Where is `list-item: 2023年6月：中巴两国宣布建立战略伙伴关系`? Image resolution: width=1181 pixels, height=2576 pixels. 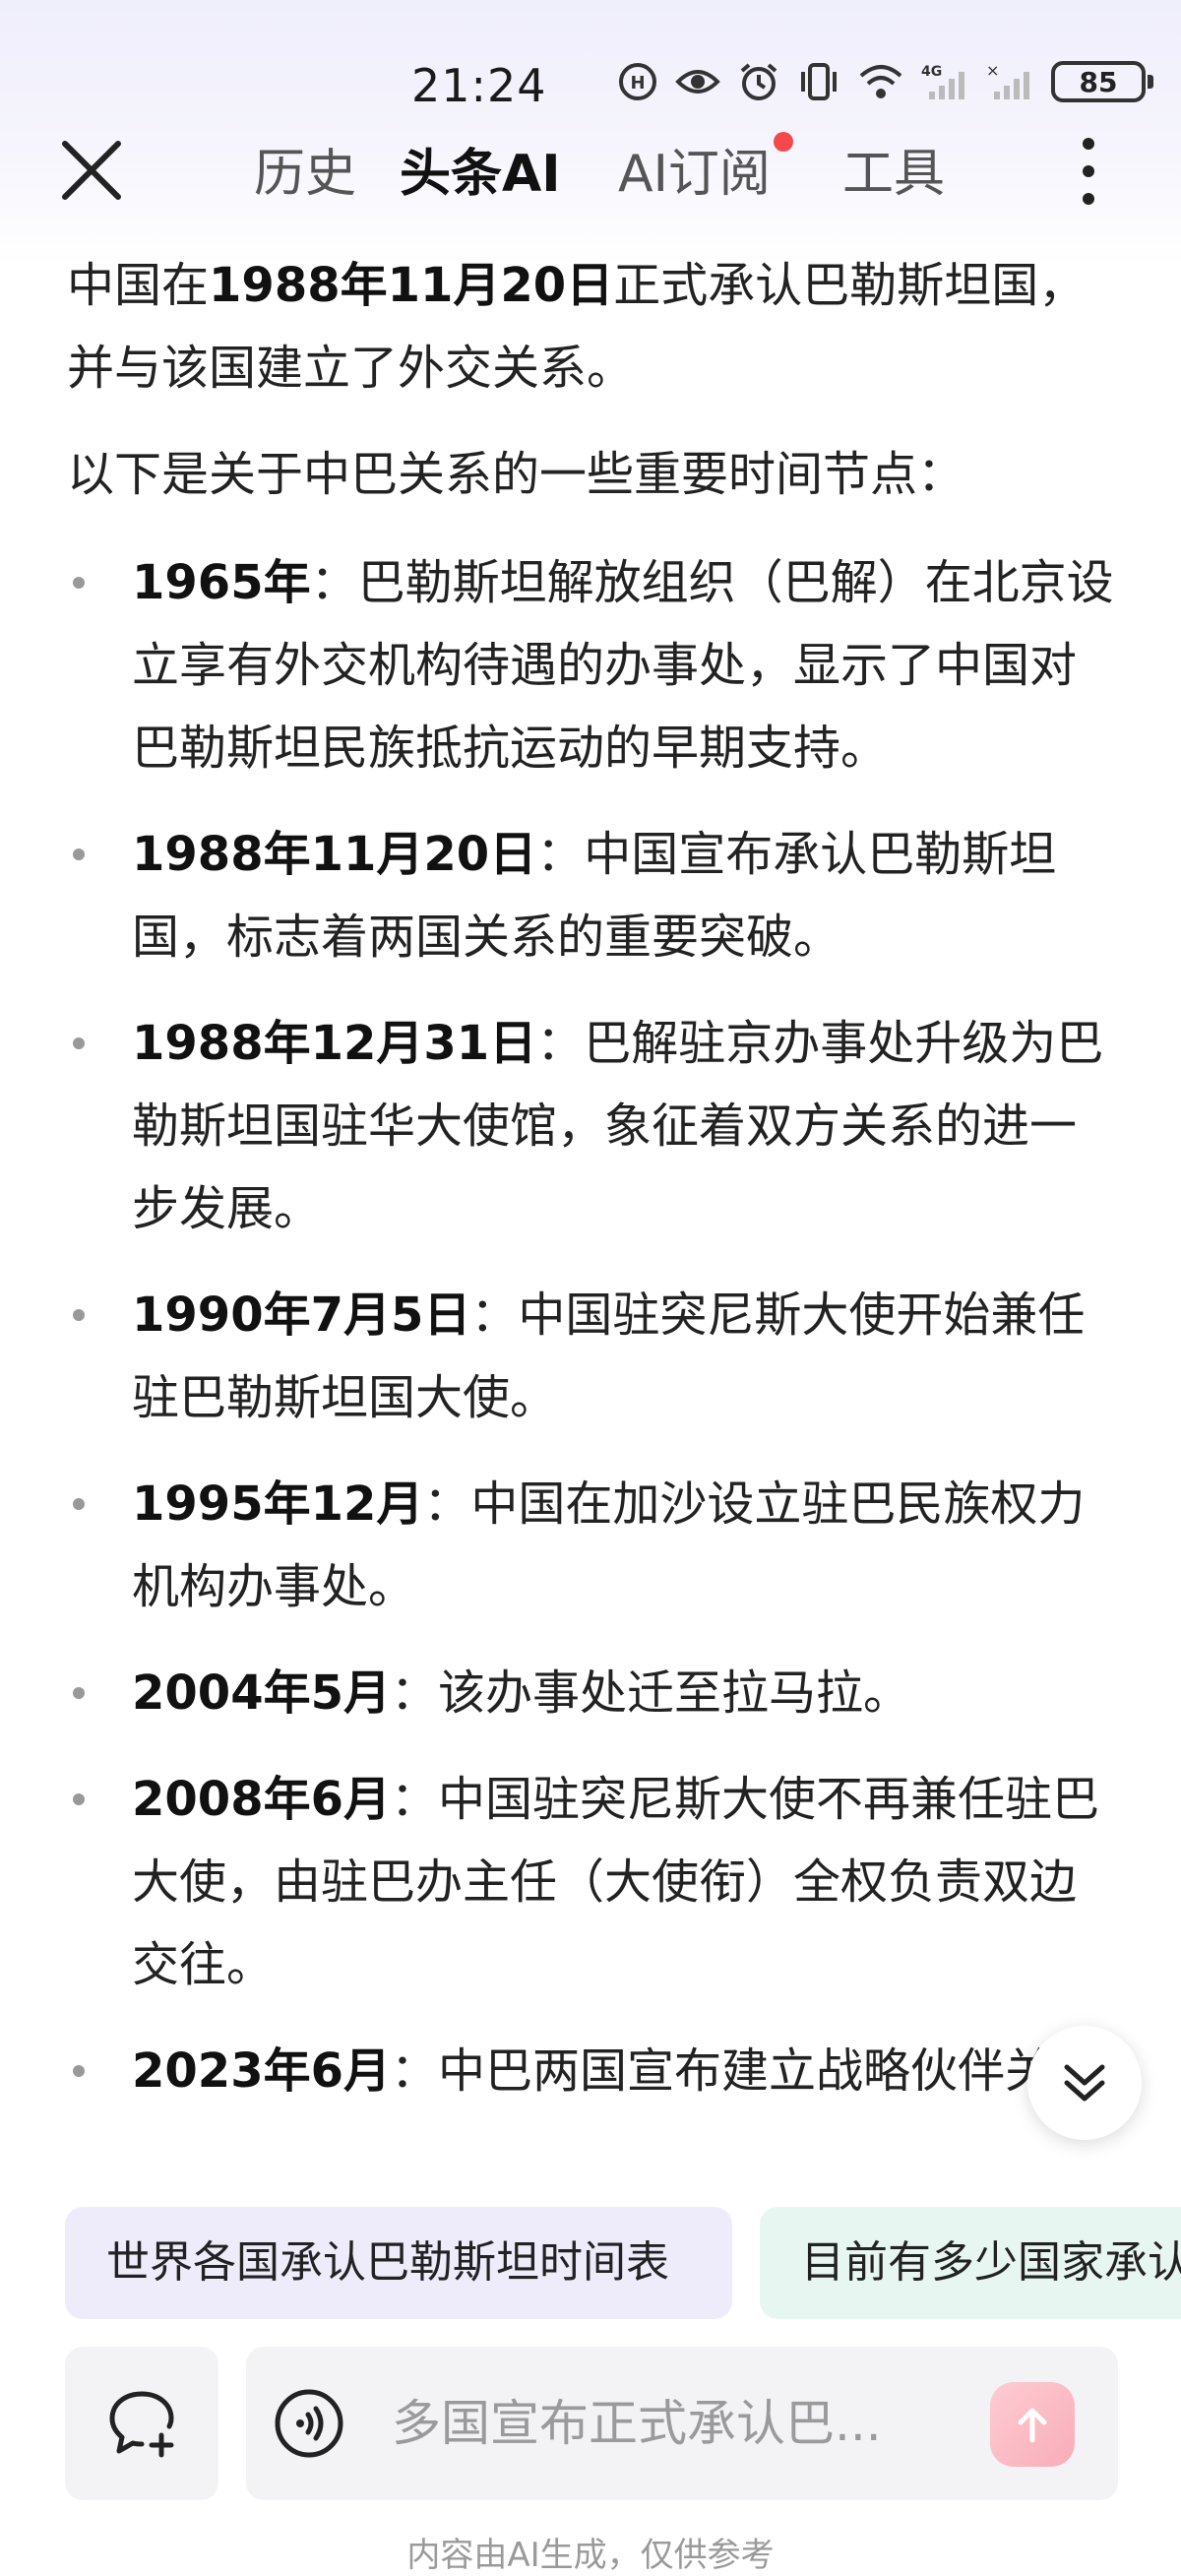 list-item: 2023年6月：中巴两国宣布建立战略伙伴关系 is located at coordinates (593, 2071).